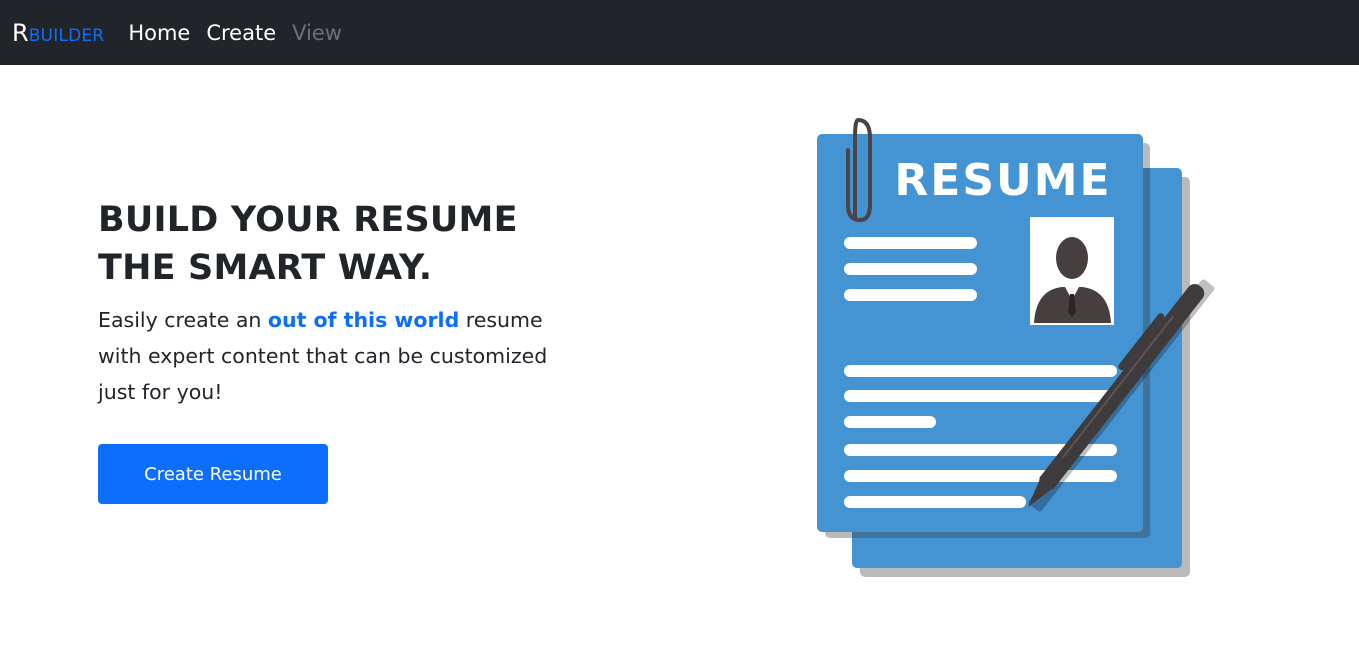 This screenshot has height=659, width=1359. I want to click on subtitle-text-start: Easily create an, so click(183, 320).